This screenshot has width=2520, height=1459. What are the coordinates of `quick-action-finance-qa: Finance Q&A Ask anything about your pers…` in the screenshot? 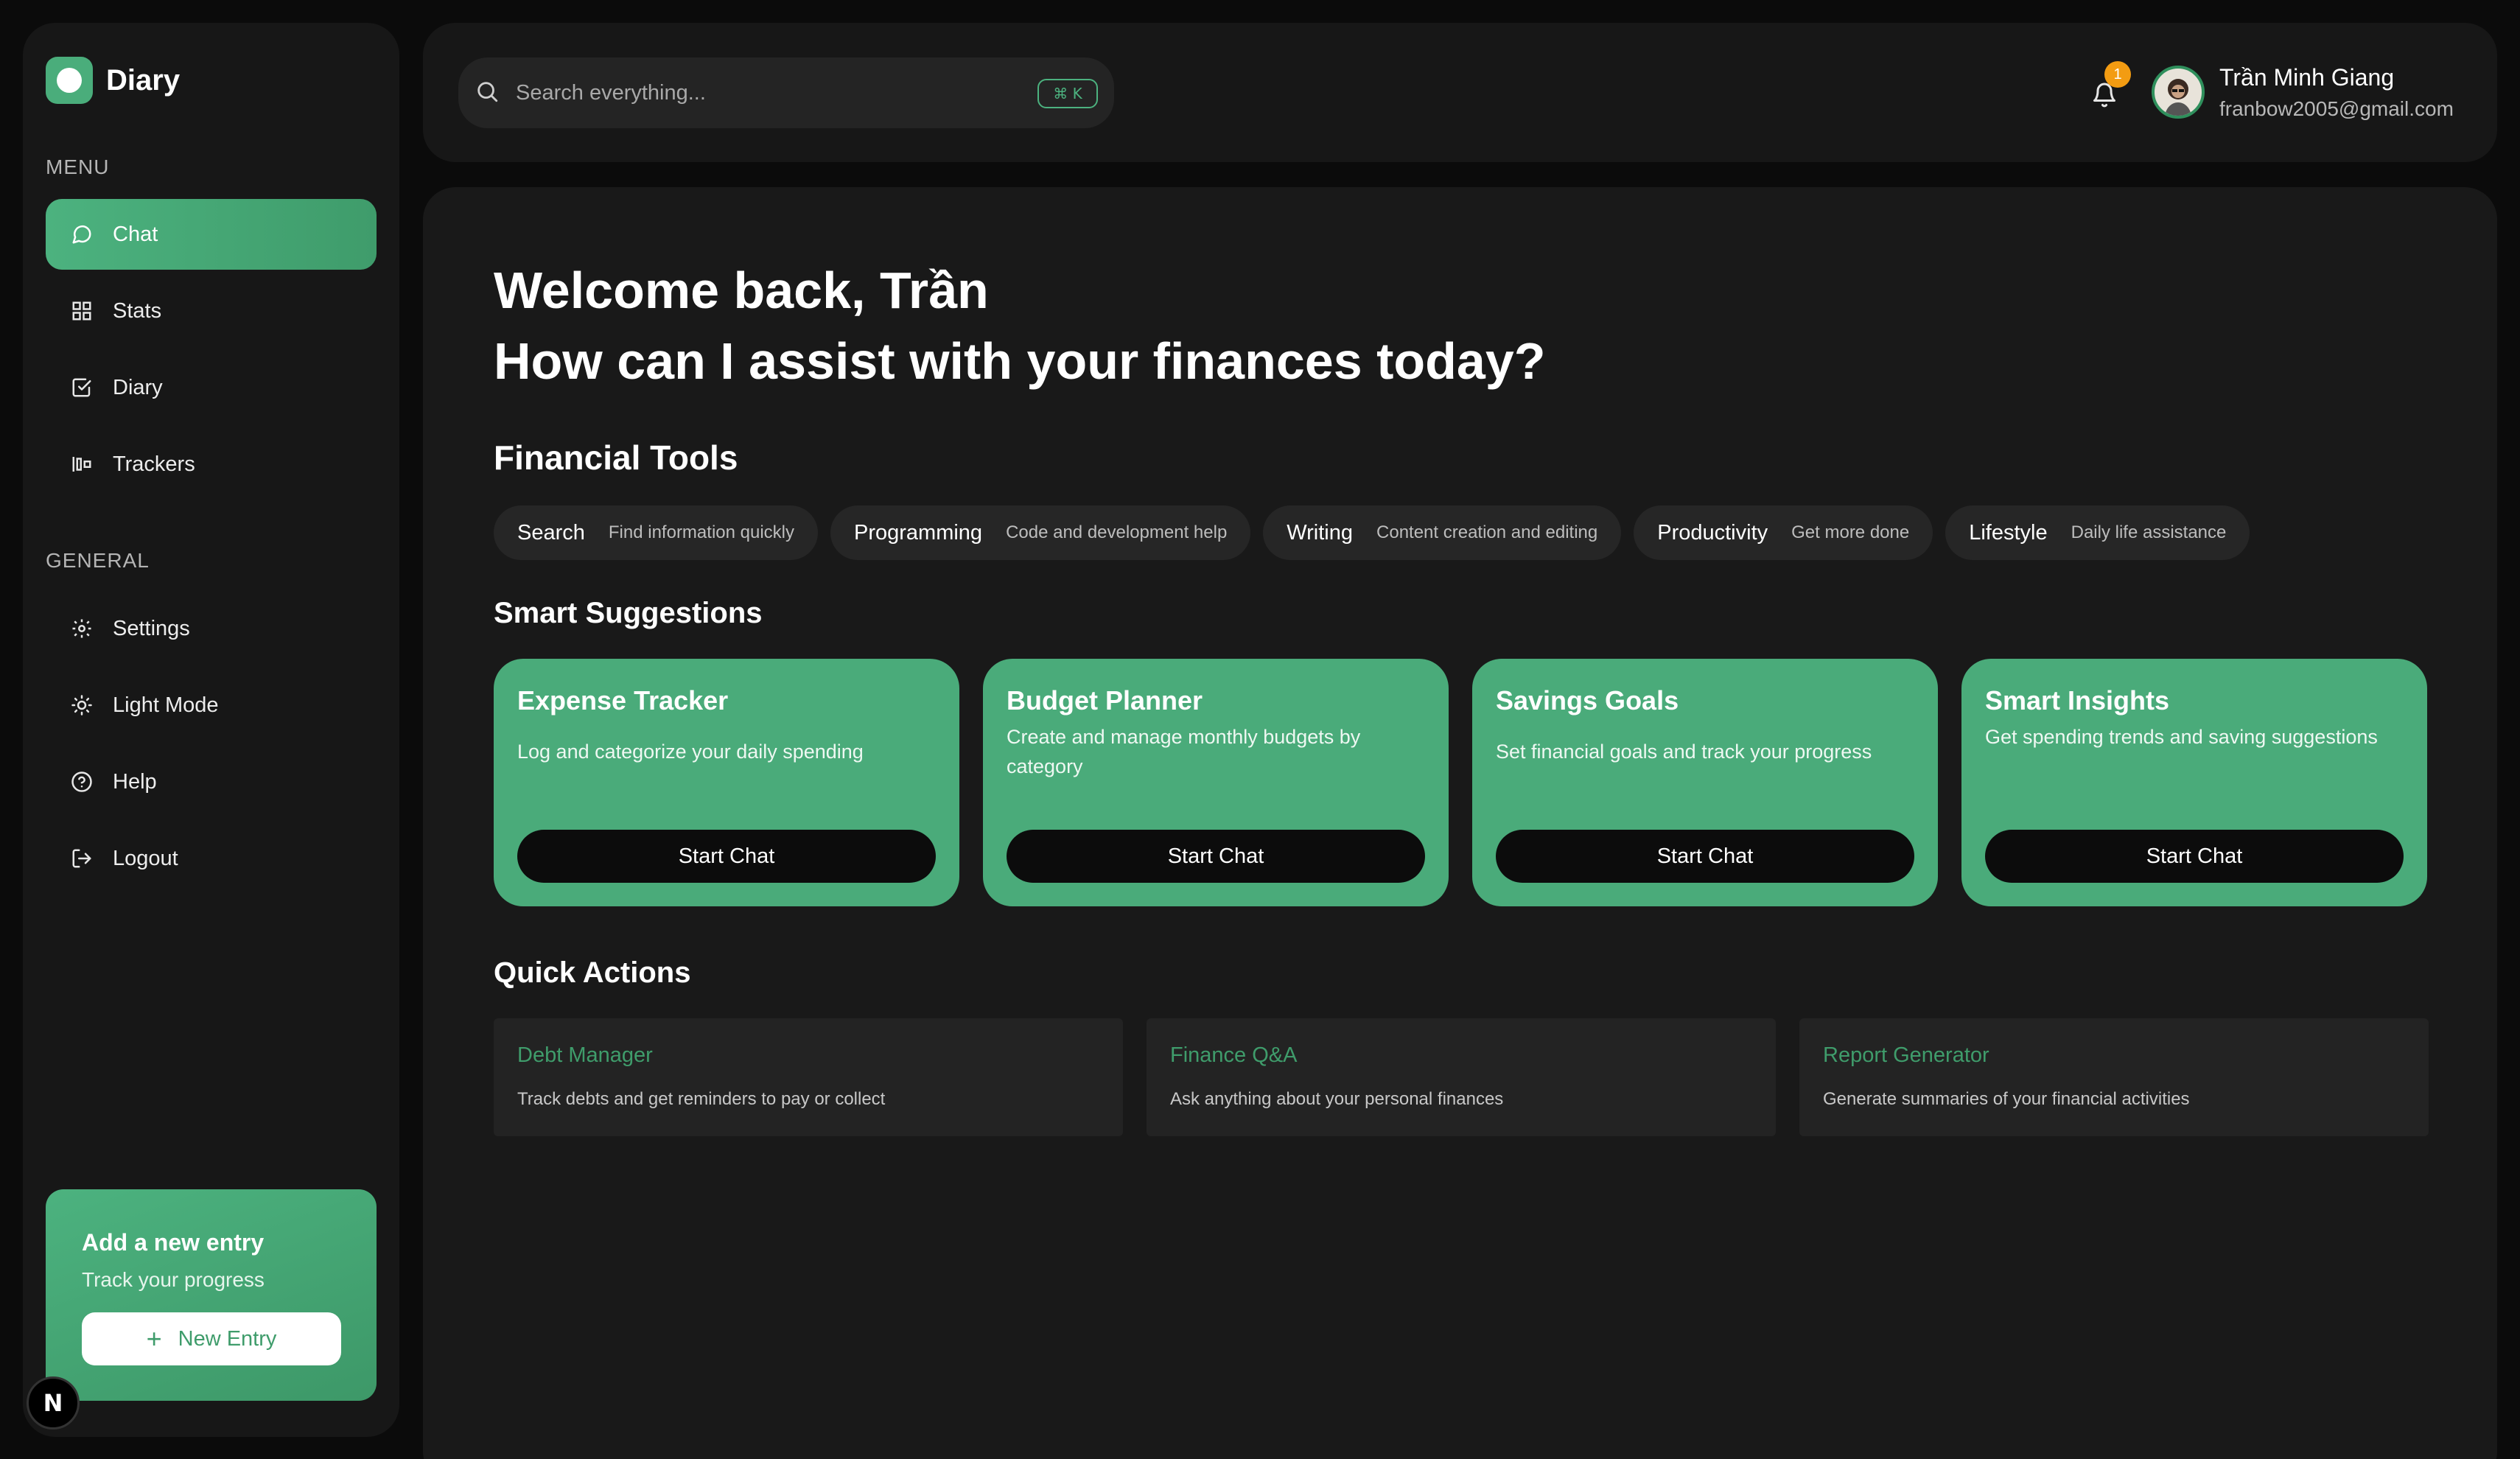 It's located at (1461, 1077).